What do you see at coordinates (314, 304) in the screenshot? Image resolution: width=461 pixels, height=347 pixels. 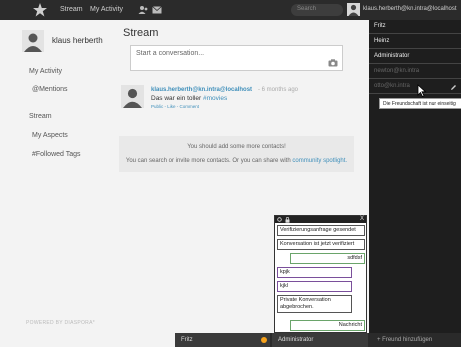 I see `chat-message: Private Konversation abgebrochen.` at bounding box center [314, 304].